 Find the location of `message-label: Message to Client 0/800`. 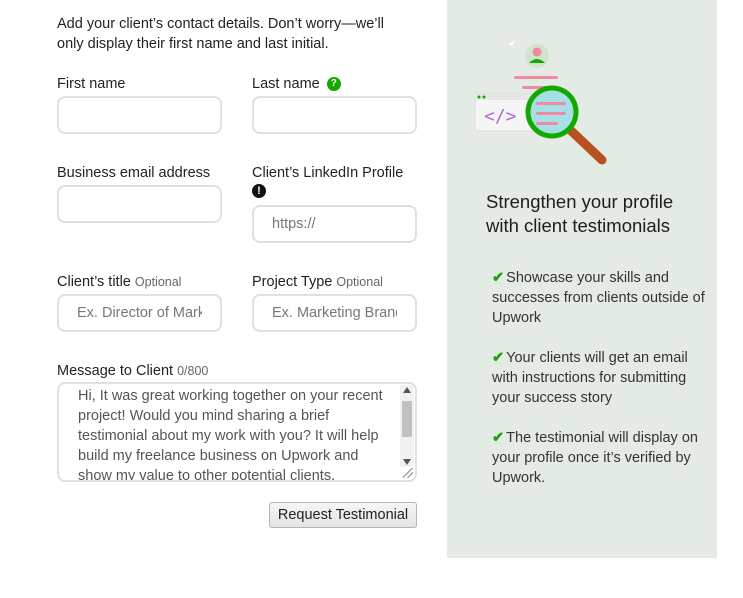

message-label: Message to Client 0/800 is located at coordinates (133, 371).